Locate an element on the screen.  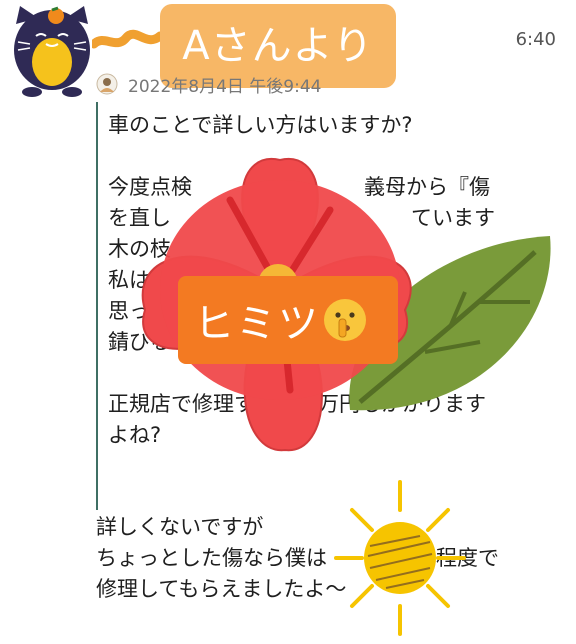
secret-label: ヒミツ is located at coordinates (257, 324).